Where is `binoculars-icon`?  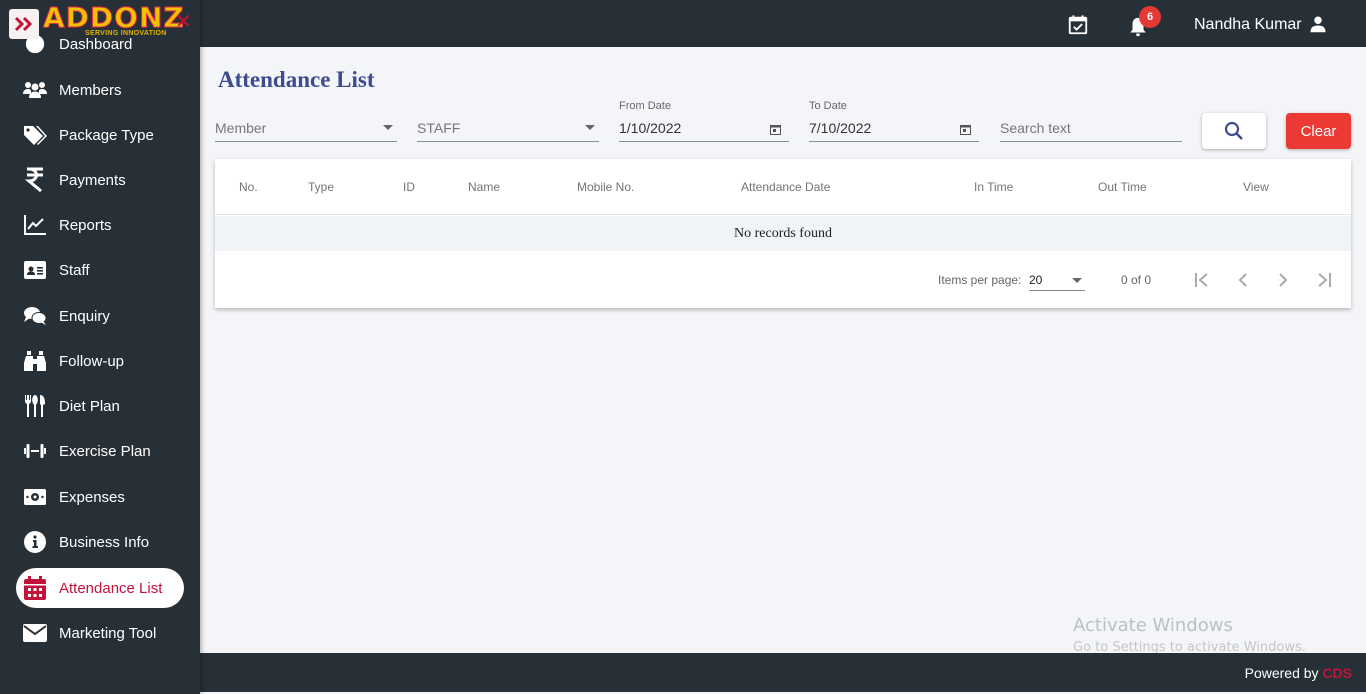
binoculars-icon is located at coordinates (35, 361).